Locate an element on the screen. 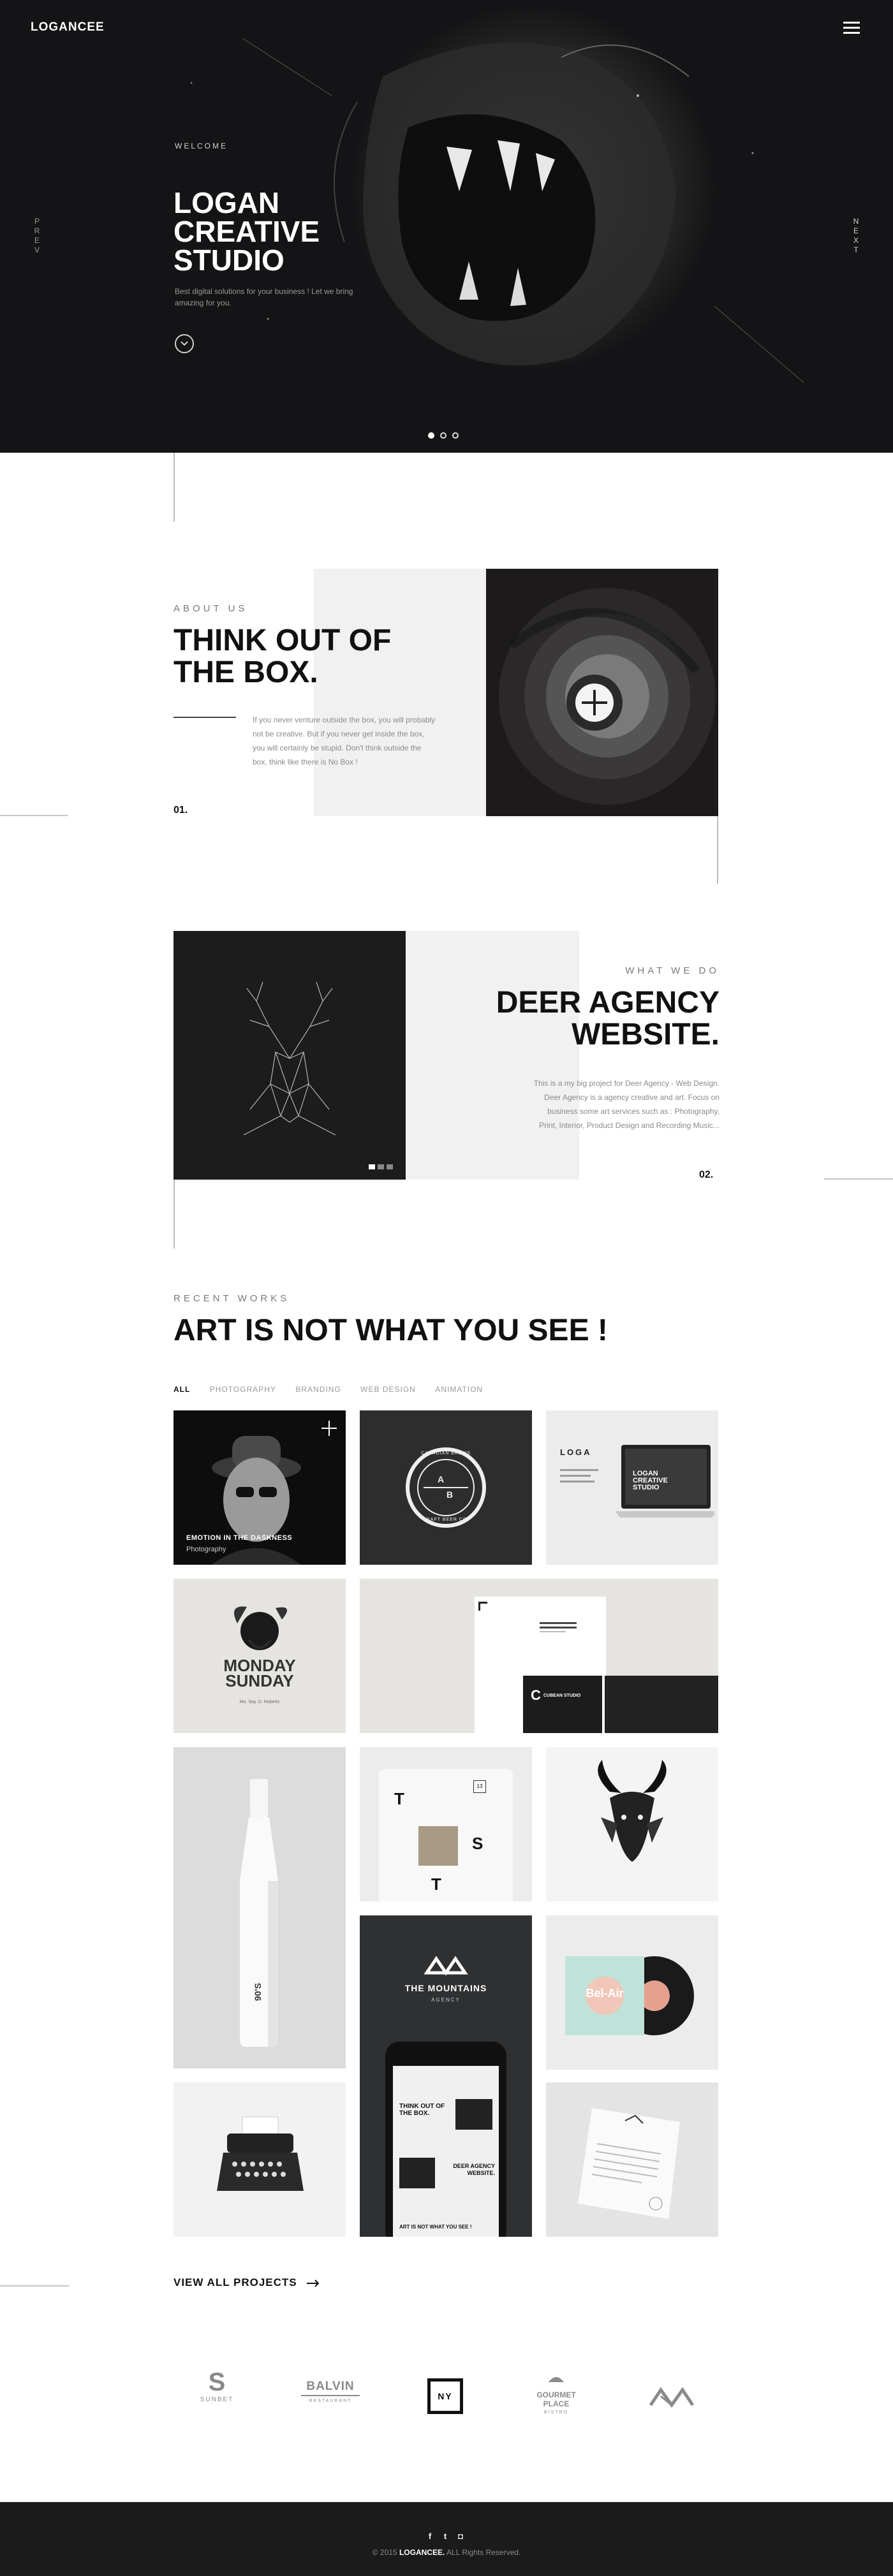 The height and width of the screenshot is (2576, 893). client-logo-ny: NY is located at coordinates (445, 2396).